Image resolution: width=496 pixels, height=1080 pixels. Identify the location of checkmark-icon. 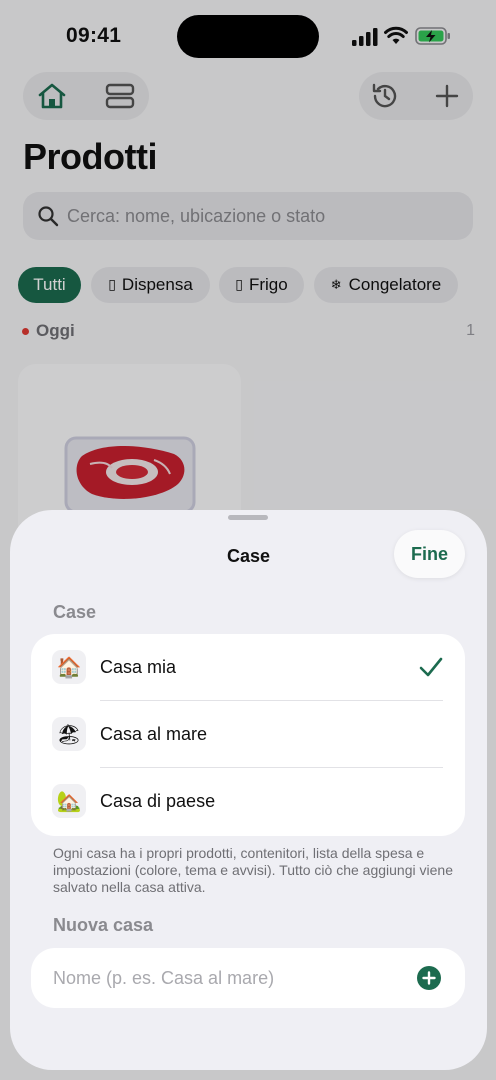
(431, 667).